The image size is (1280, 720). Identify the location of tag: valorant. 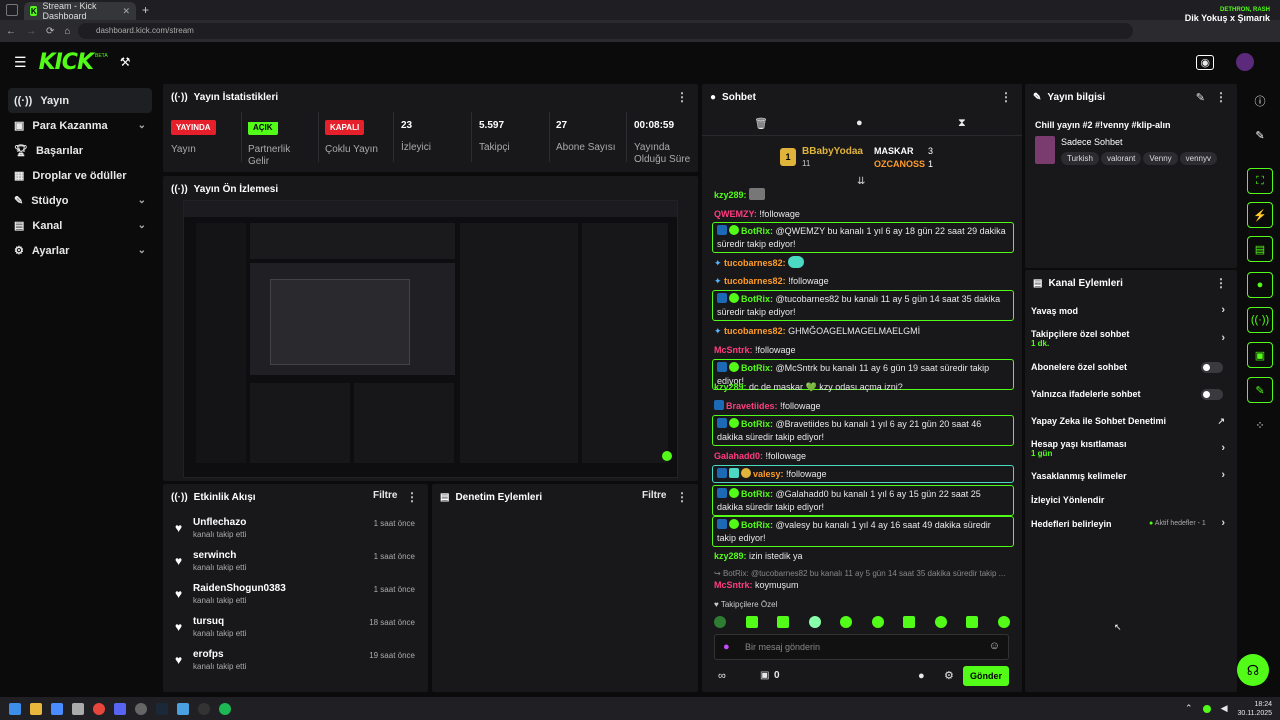
(1121, 158).